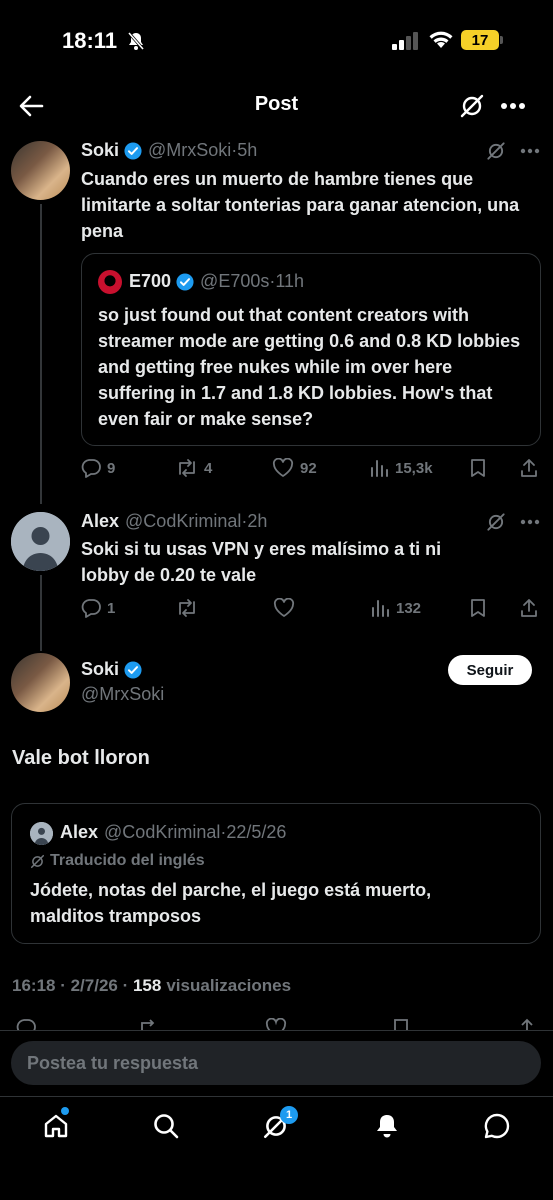  What do you see at coordinates (79, 832) in the screenshot?
I see `quote-author-name: Alex` at bounding box center [79, 832].